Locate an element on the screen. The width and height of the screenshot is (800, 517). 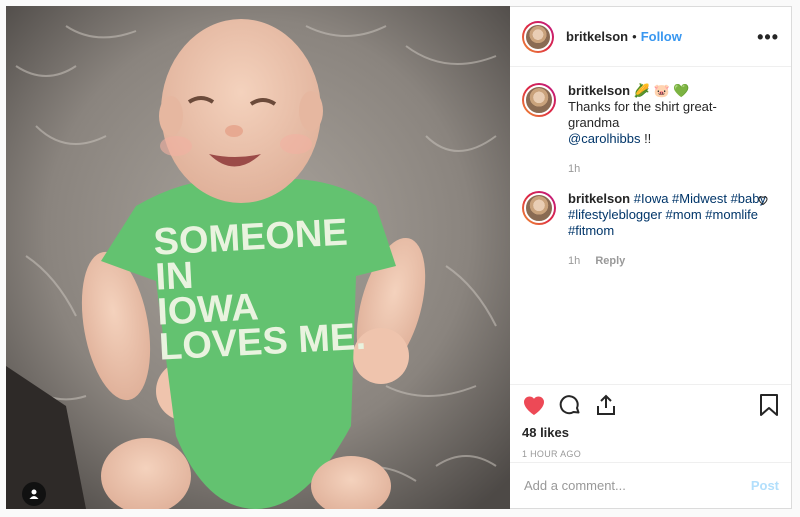
comment-text-end: !! is located at coordinates (646, 138).